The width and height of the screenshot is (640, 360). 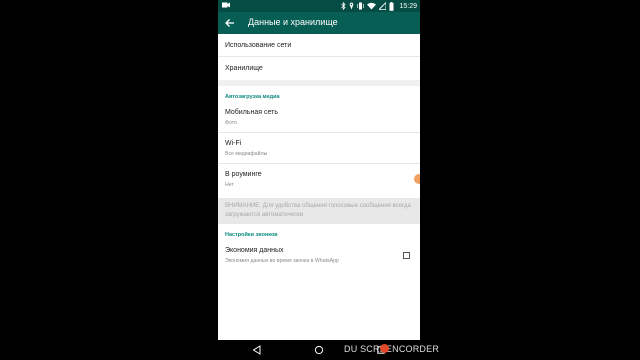 I want to click on no-sim-icon, so click(x=383, y=6).